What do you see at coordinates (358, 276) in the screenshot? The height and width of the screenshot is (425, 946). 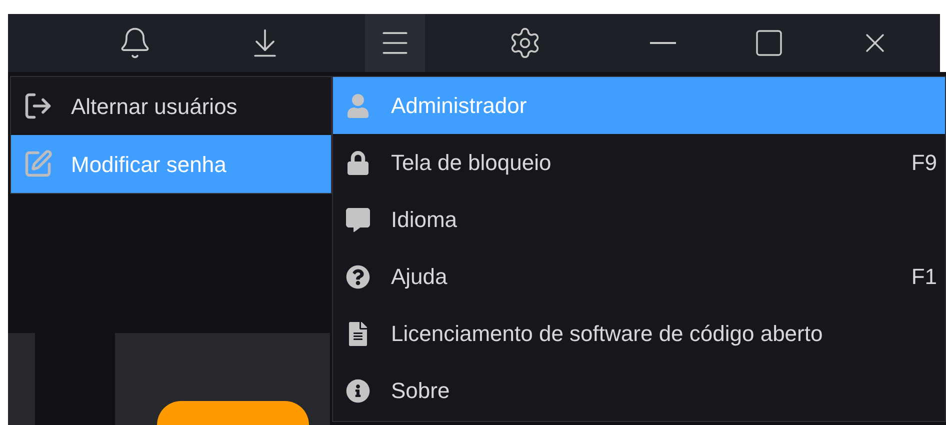 I see `help-icon` at bounding box center [358, 276].